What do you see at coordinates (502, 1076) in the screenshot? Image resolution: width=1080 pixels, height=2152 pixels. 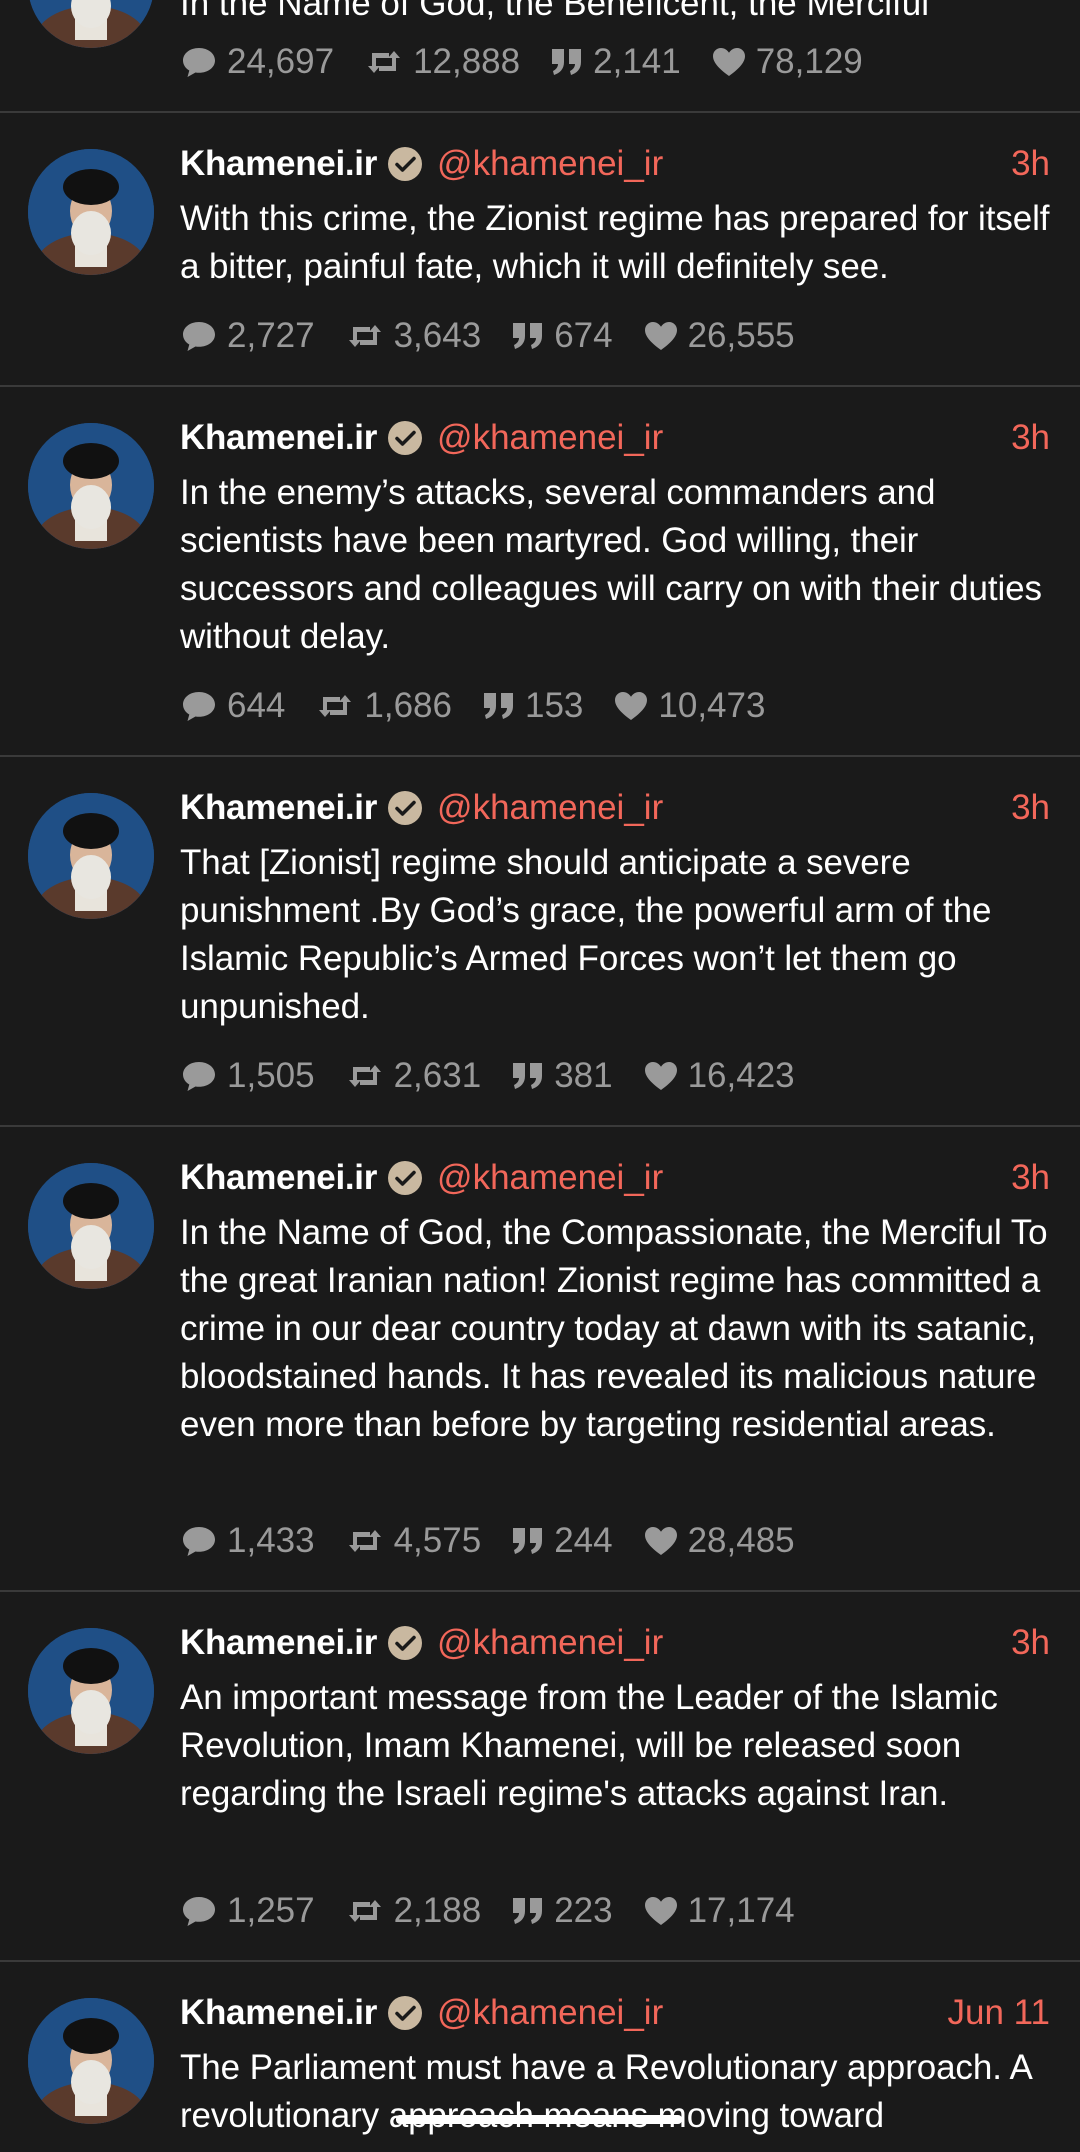 I see `tweet-stats: 1,505 2,631 381 16,423` at bounding box center [502, 1076].